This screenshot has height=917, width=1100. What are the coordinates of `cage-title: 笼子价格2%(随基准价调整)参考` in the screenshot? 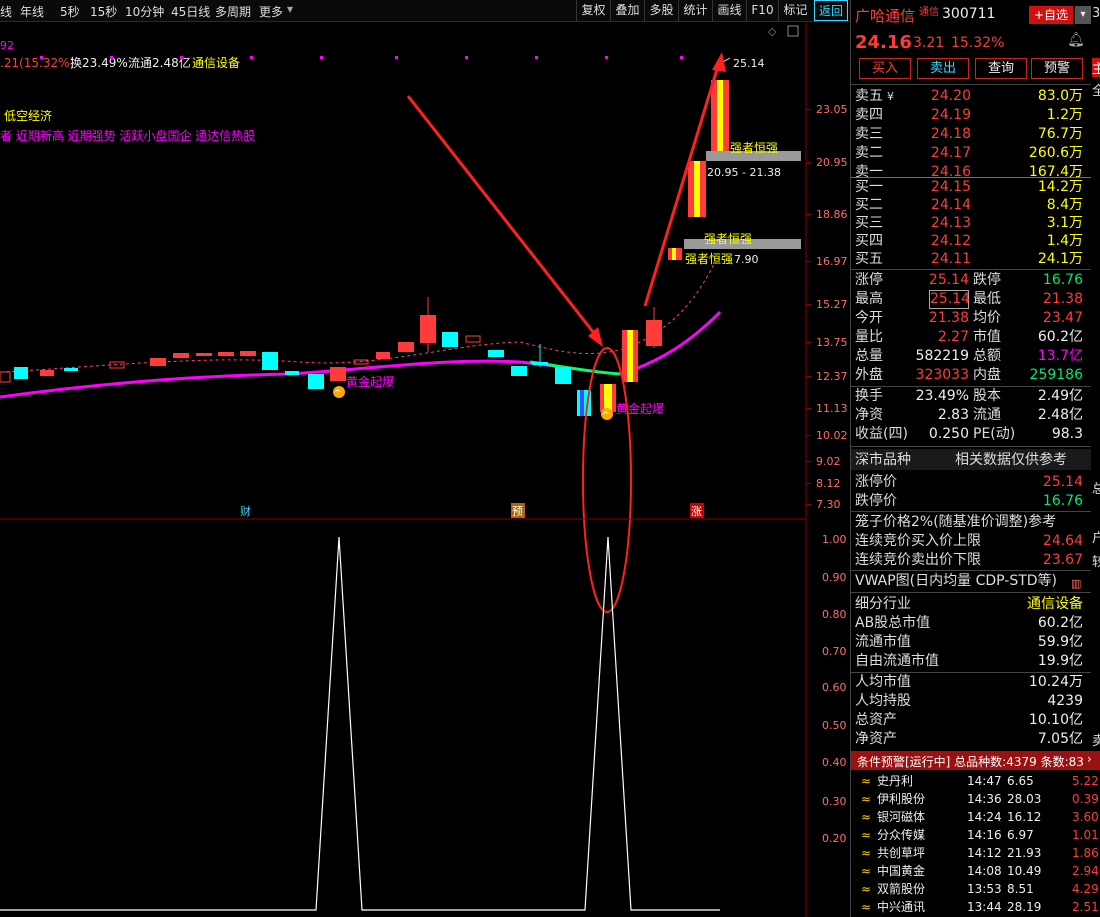 It's located at (956, 522).